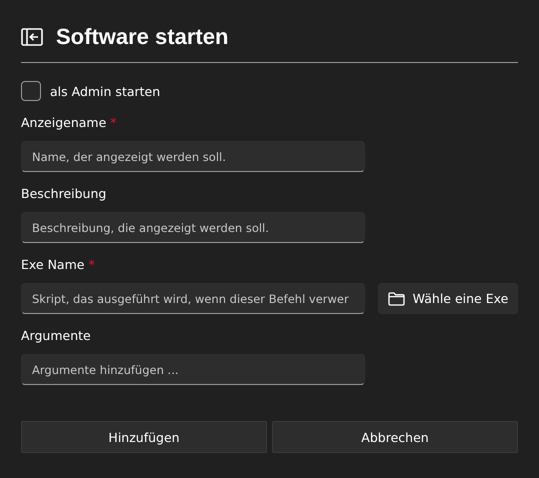 This screenshot has height=478, width=539. Describe the element at coordinates (63, 123) in the screenshot. I see `field-label: Anzeigename` at that location.